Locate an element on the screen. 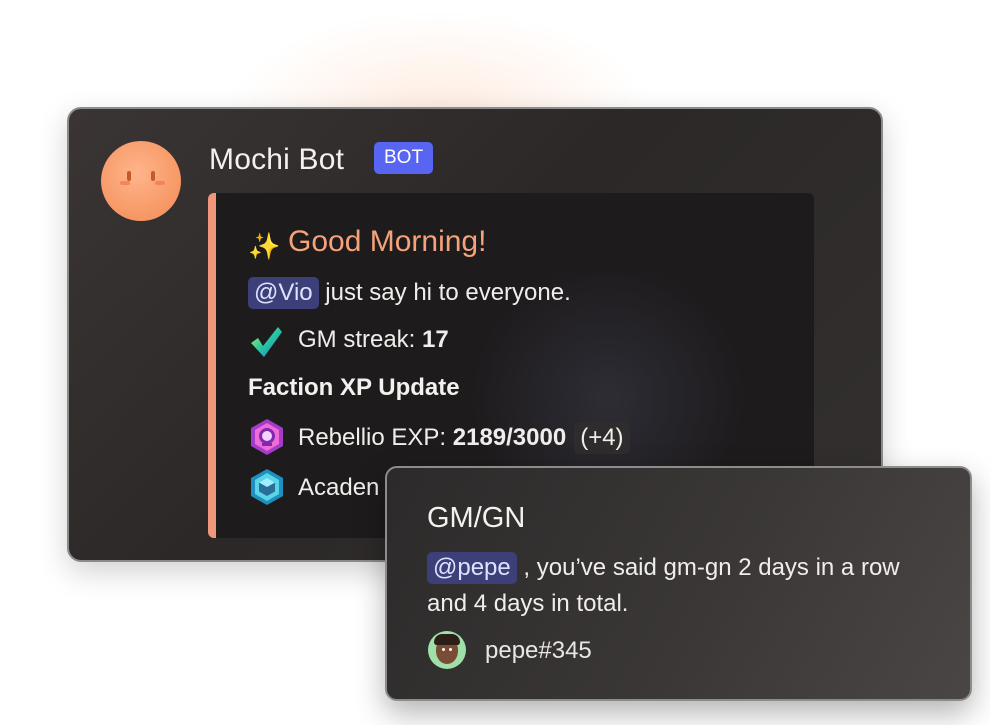  gm-gn-title: GM/GN is located at coordinates (476, 518).